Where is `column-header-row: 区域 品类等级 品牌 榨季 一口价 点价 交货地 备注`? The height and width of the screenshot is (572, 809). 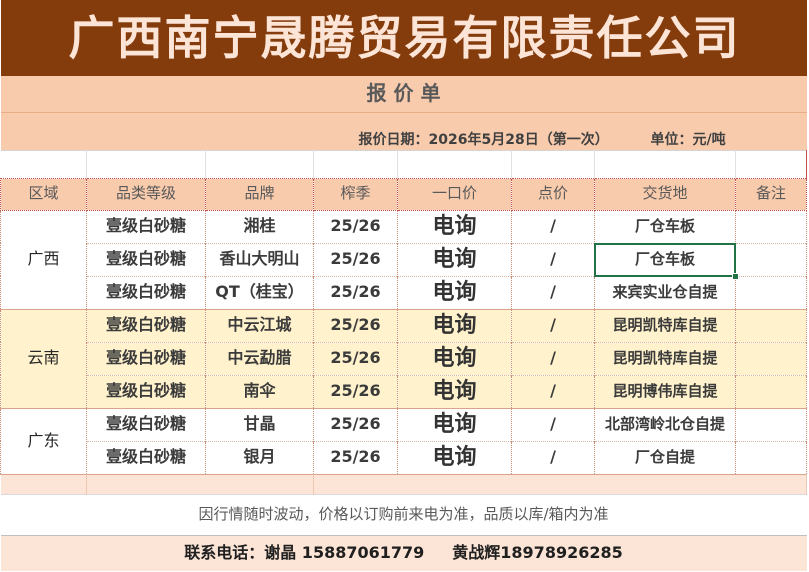
column-header-row: 区域 品类等级 品牌 榨季 一口价 点价 交货地 备注 is located at coordinates (403, 194).